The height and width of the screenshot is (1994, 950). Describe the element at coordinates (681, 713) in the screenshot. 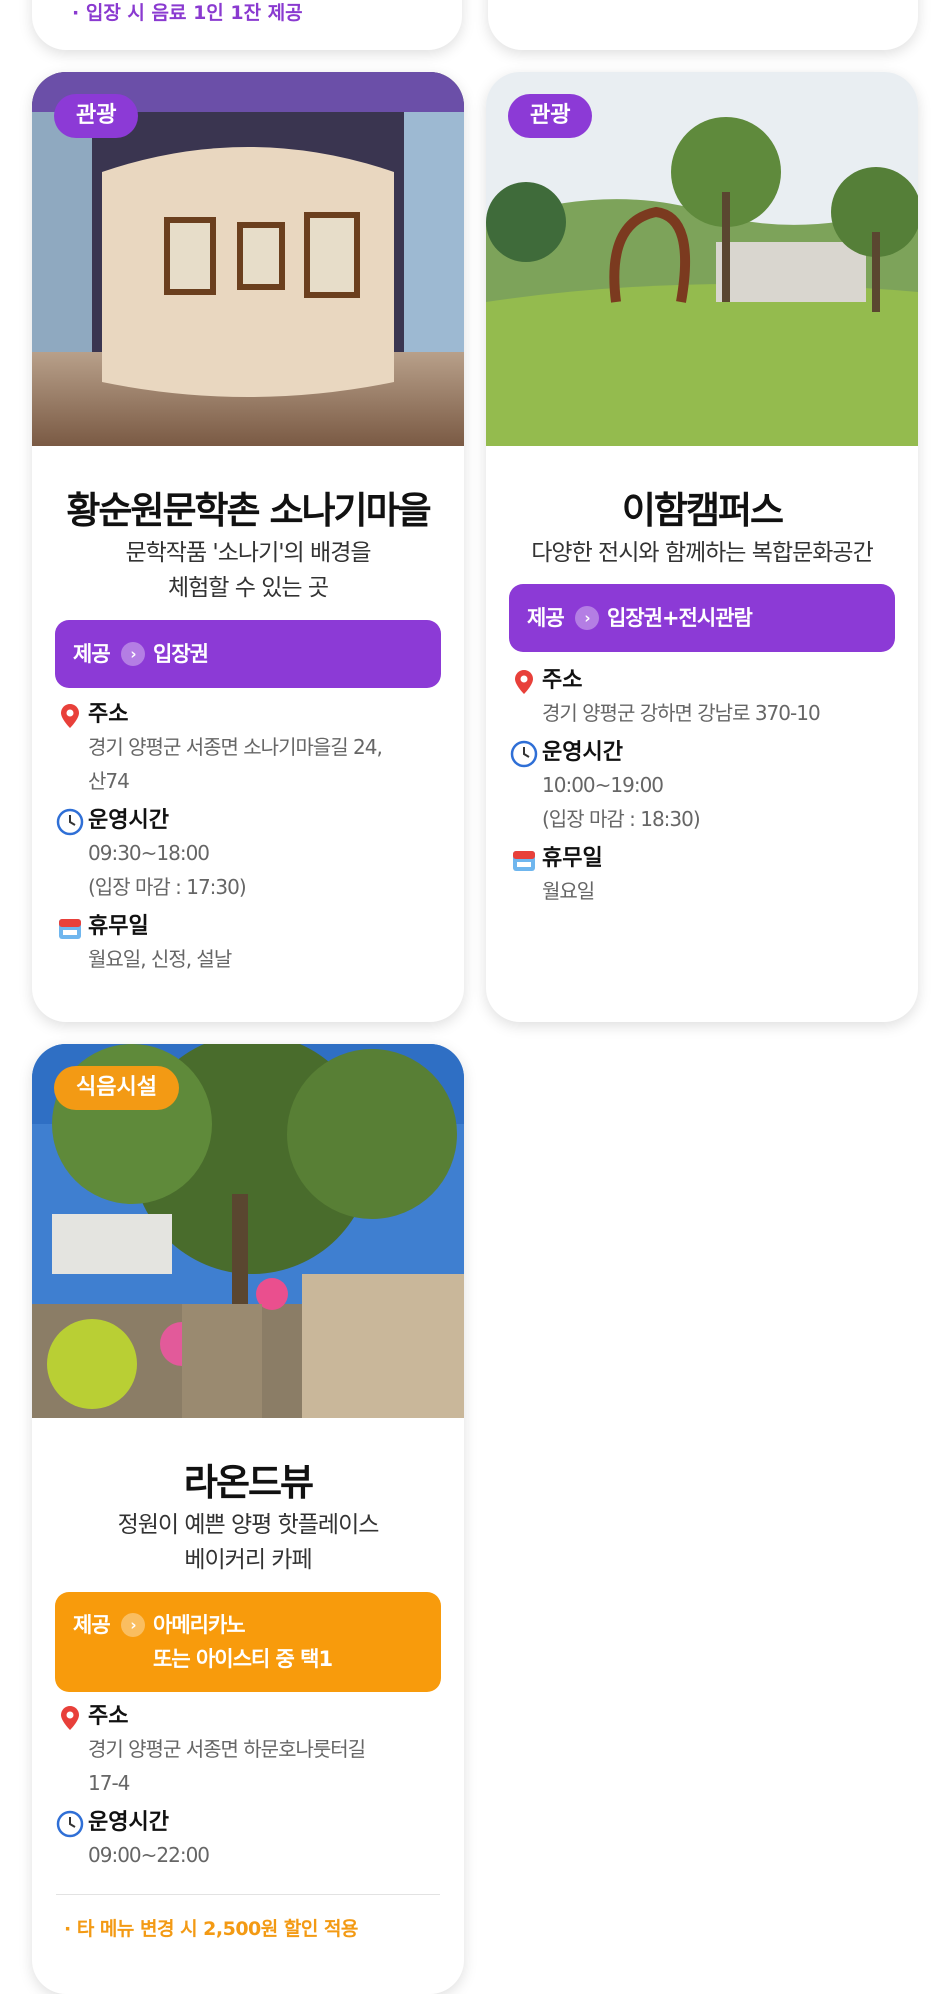

I see `address-text: 경기 양평군 강하면 강남로 370-10` at that location.